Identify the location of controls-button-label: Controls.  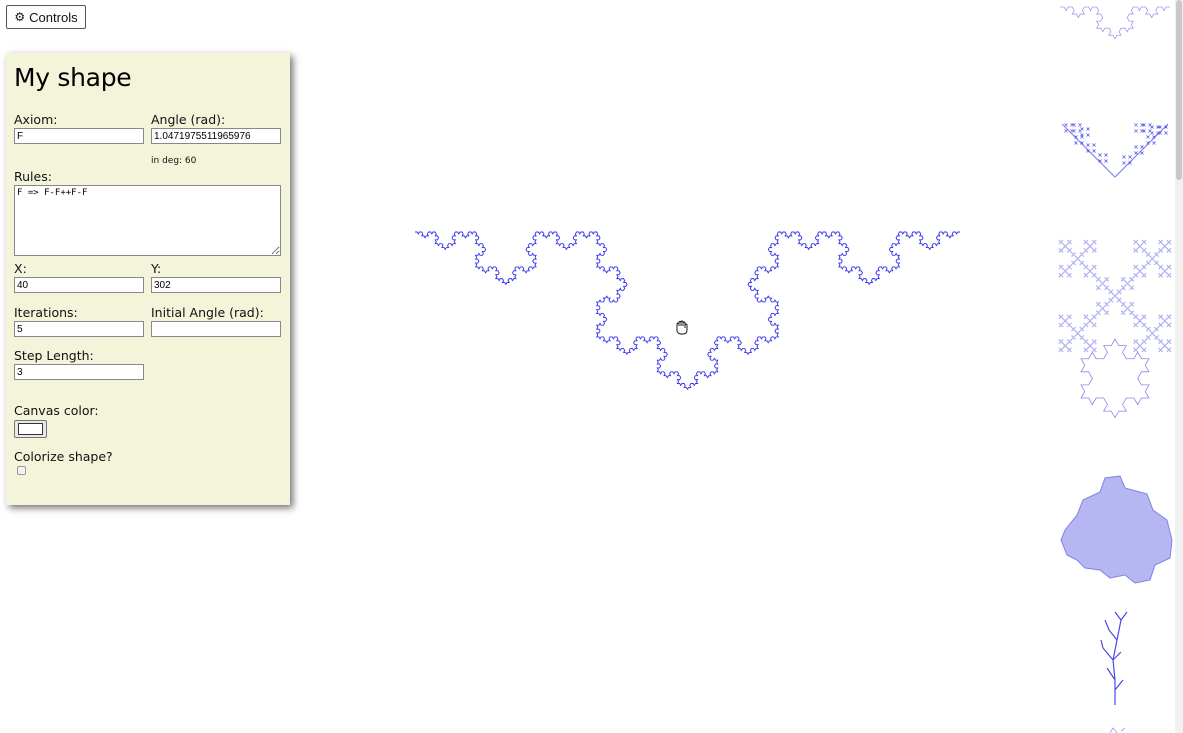
(53, 17).